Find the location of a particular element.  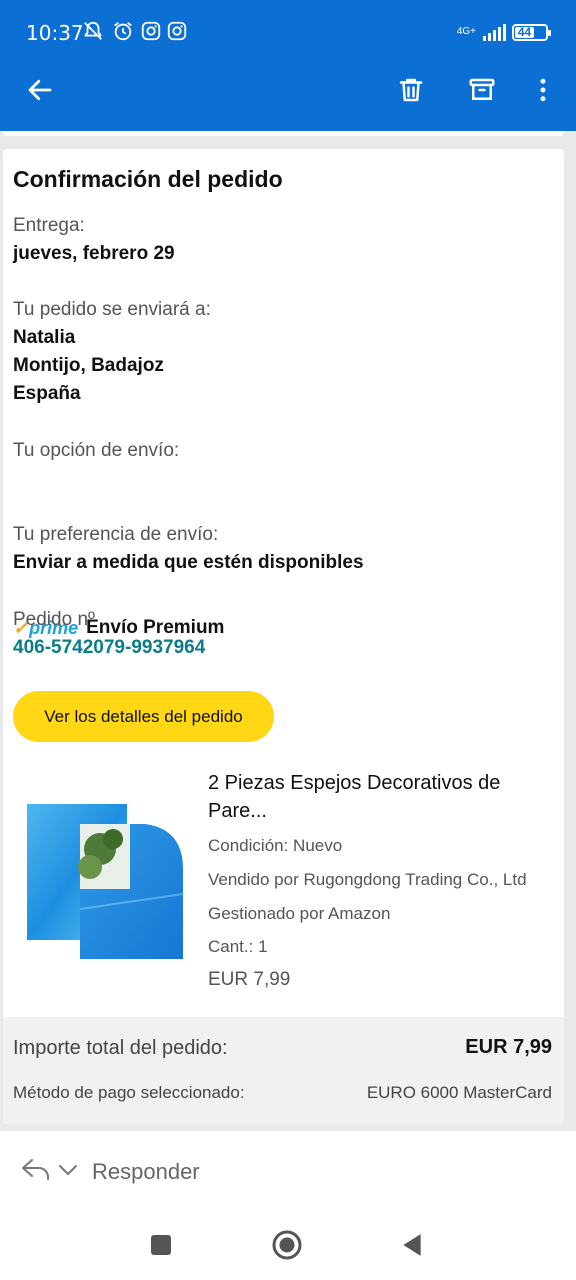

alarm-icon is located at coordinates (123, 31).